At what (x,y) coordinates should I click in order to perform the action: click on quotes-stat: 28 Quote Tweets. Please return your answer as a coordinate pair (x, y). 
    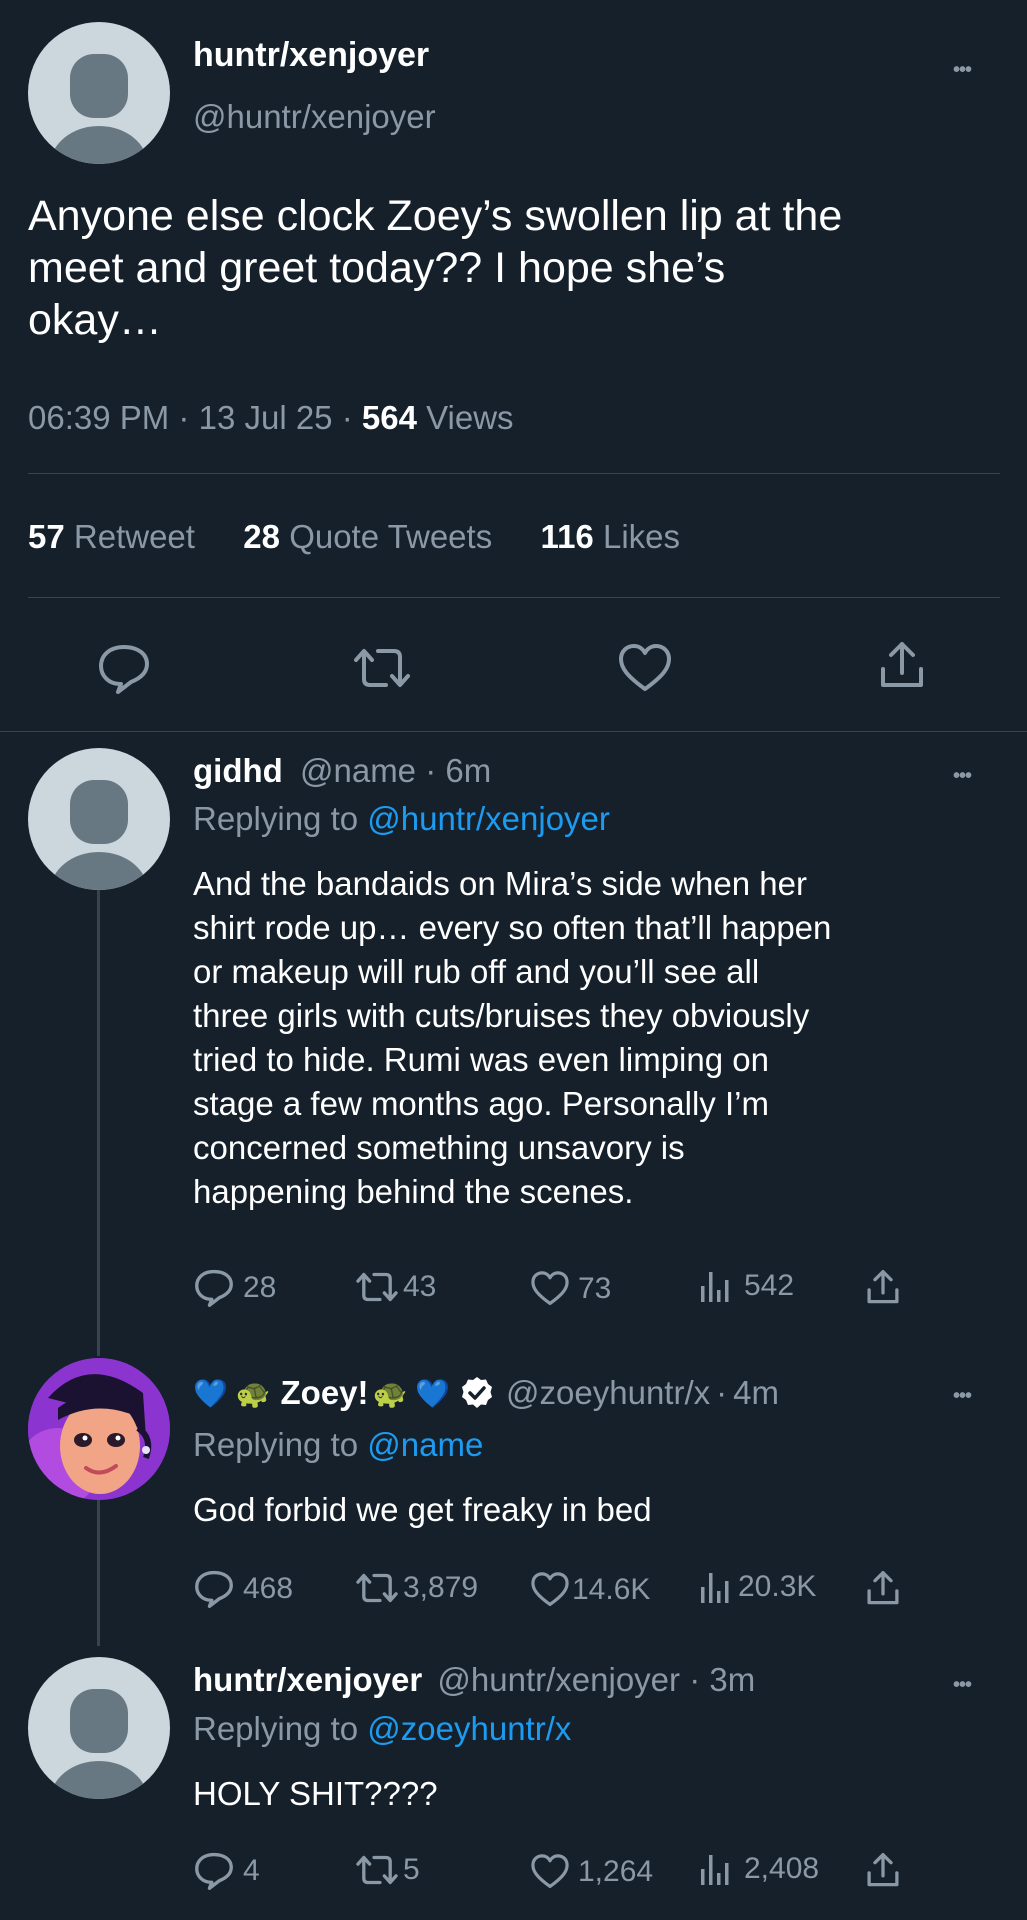
    Looking at the image, I should click on (367, 536).